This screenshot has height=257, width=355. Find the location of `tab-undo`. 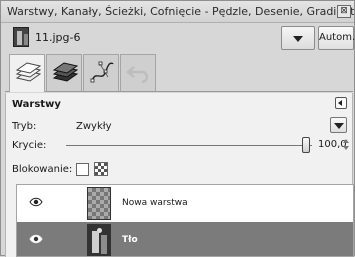

tab-undo is located at coordinates (138, 72).